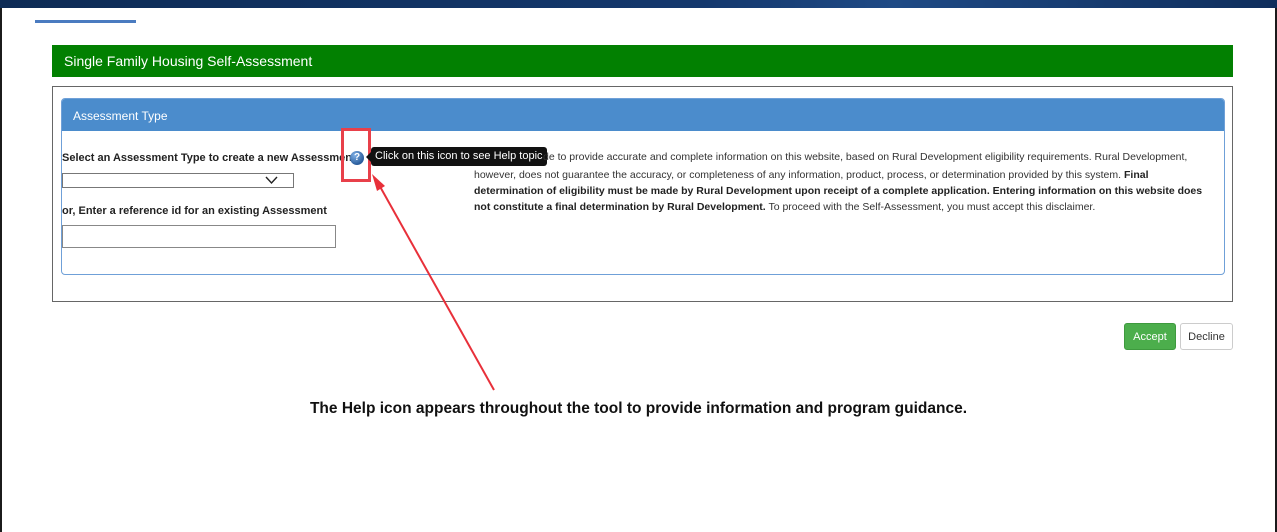  Describe the element at coordinates (433, 282) in the screenshot. I see `annotation-arrow` at that location.